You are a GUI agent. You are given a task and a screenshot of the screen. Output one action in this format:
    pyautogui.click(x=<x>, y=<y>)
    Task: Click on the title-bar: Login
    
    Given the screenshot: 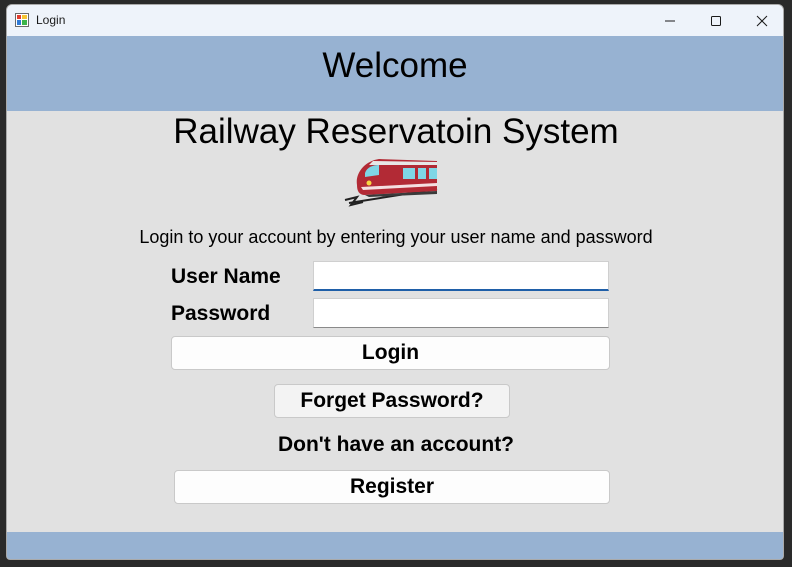 What is the action you would take?
    pyautogui.click(x=395, y=20)
    